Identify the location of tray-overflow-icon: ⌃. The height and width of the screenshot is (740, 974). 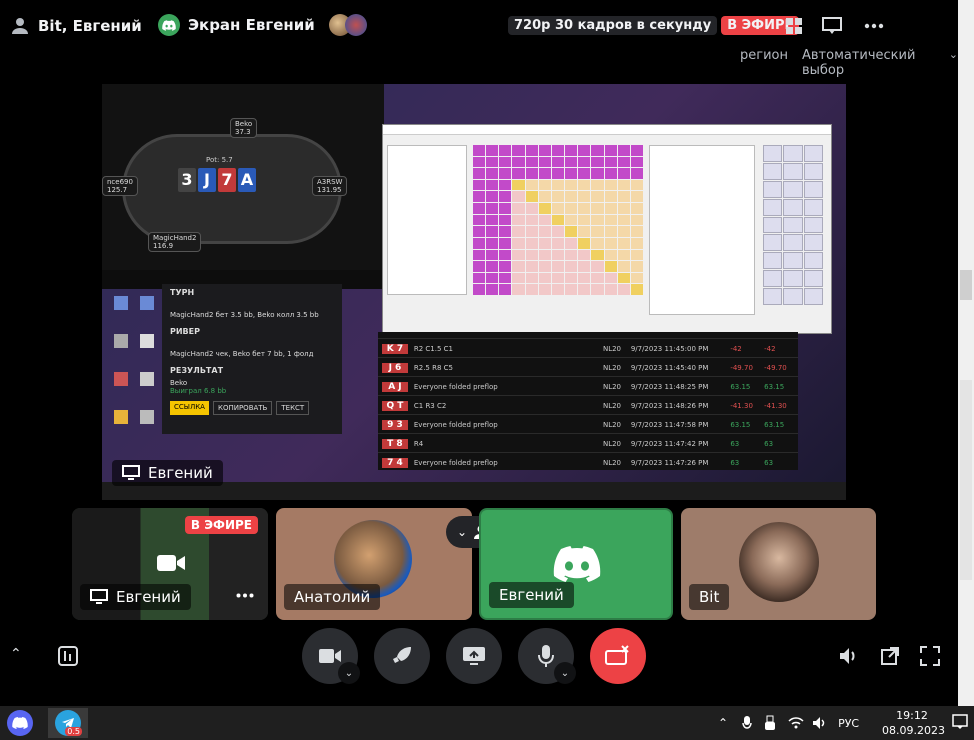
(723, 723).